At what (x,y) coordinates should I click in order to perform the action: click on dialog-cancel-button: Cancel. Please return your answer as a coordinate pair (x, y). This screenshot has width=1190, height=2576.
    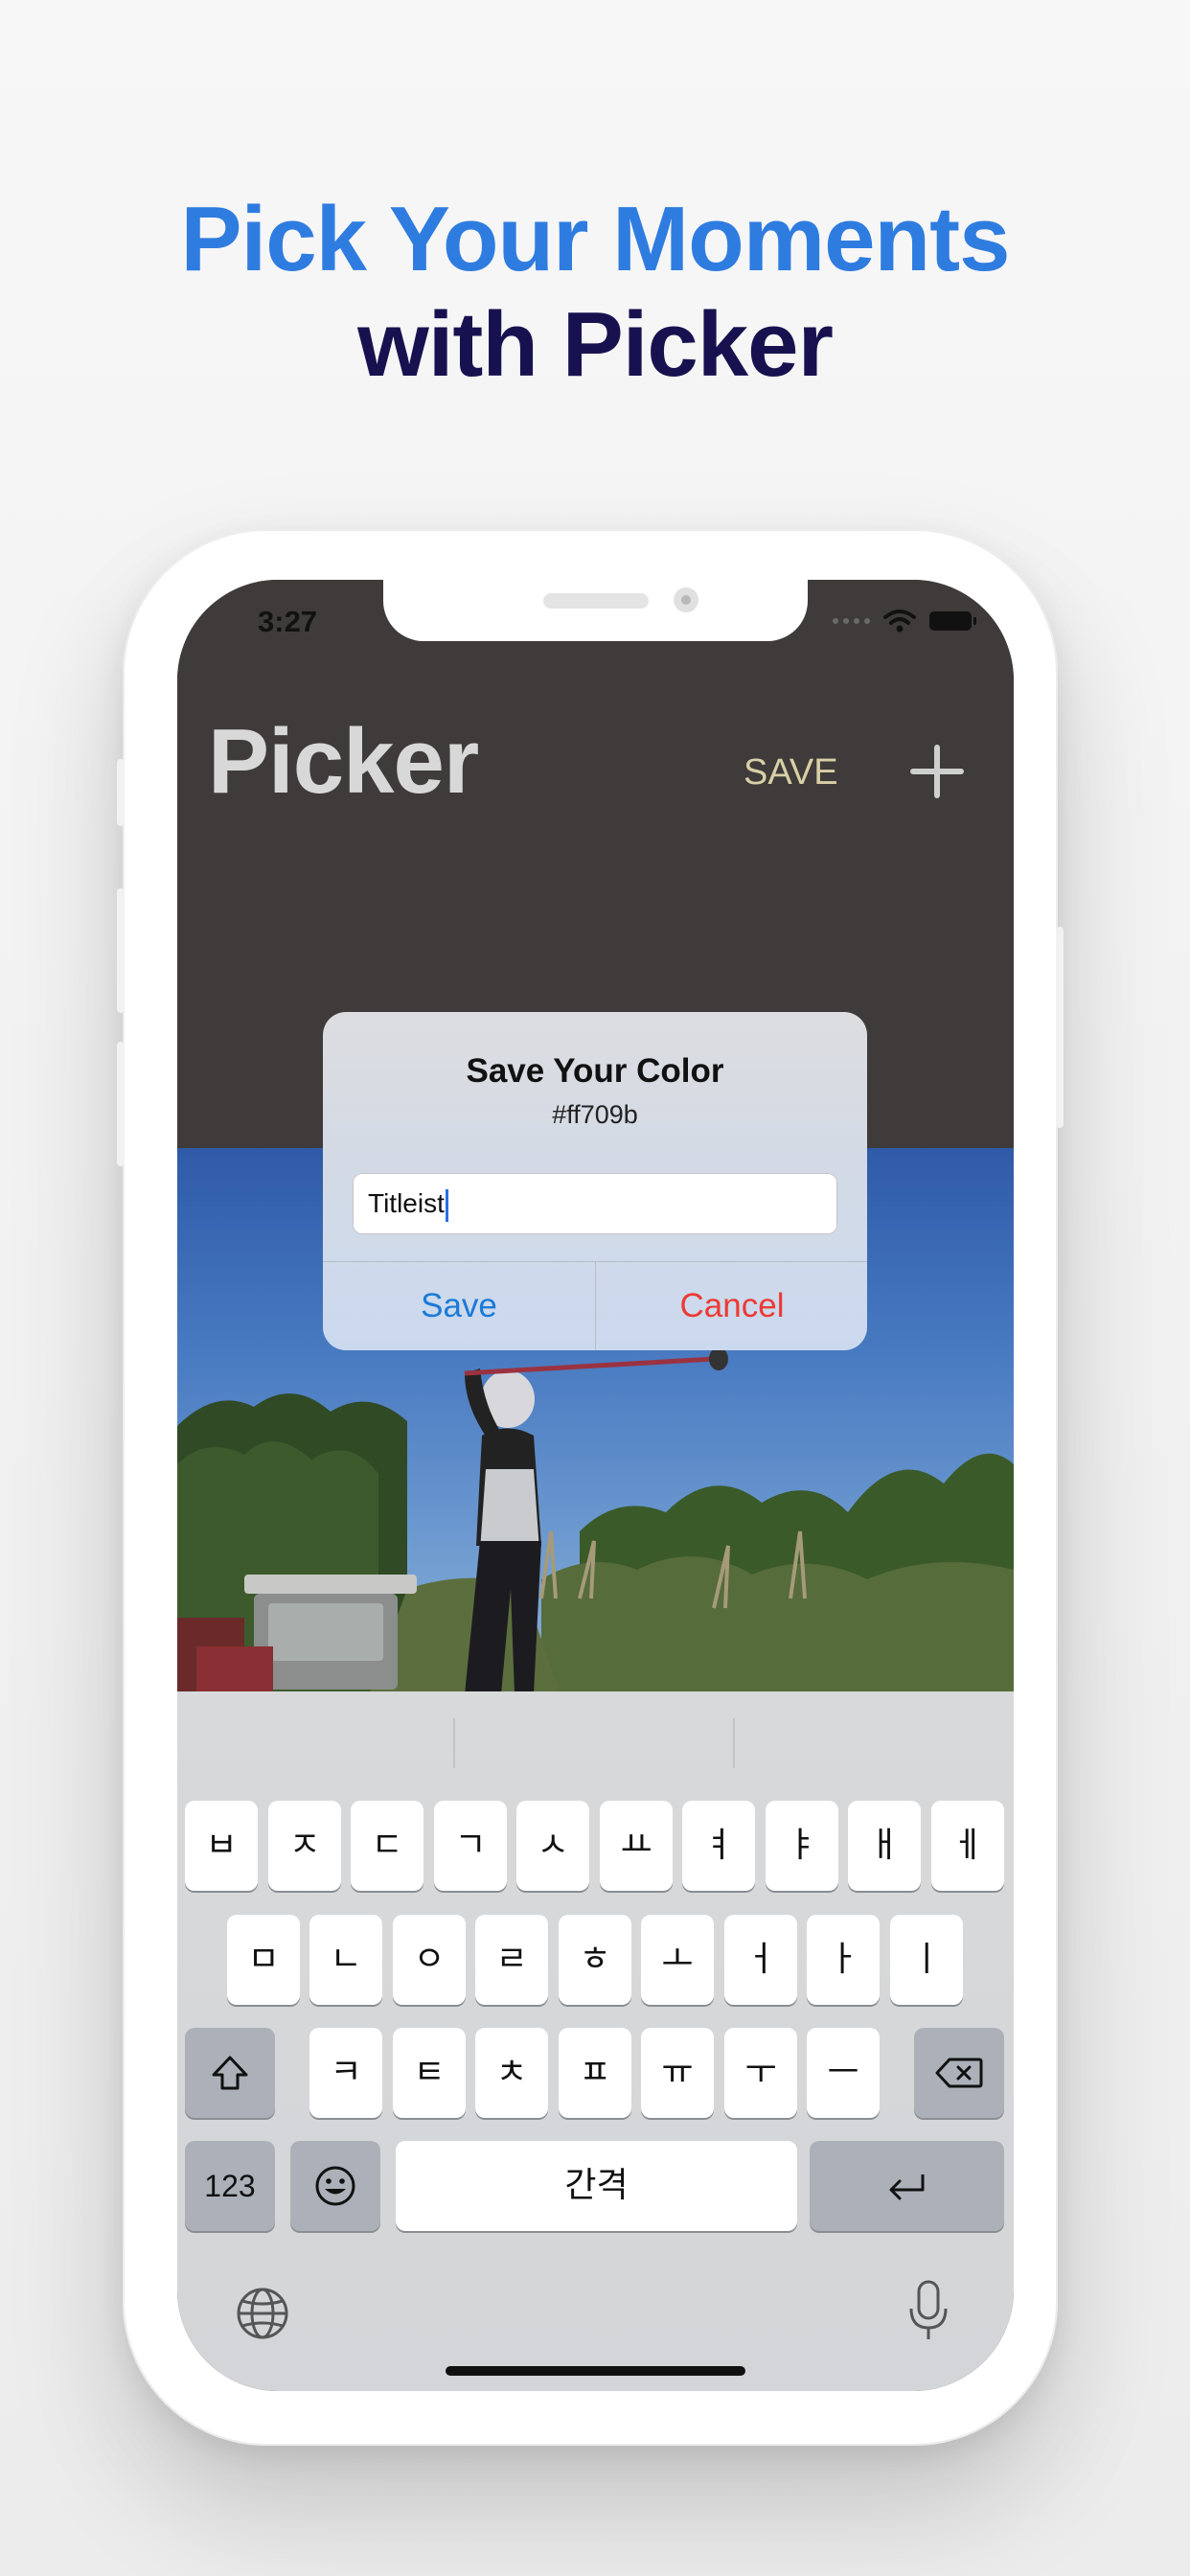
    Looking at the image, I should click on (732, 1305).